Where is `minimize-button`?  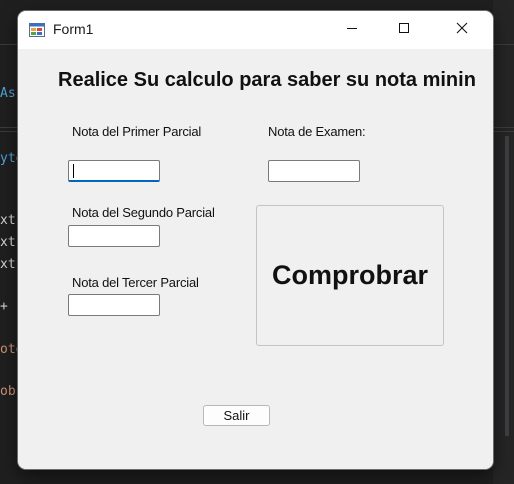
minimize-button is located at coordinates (352, 30).